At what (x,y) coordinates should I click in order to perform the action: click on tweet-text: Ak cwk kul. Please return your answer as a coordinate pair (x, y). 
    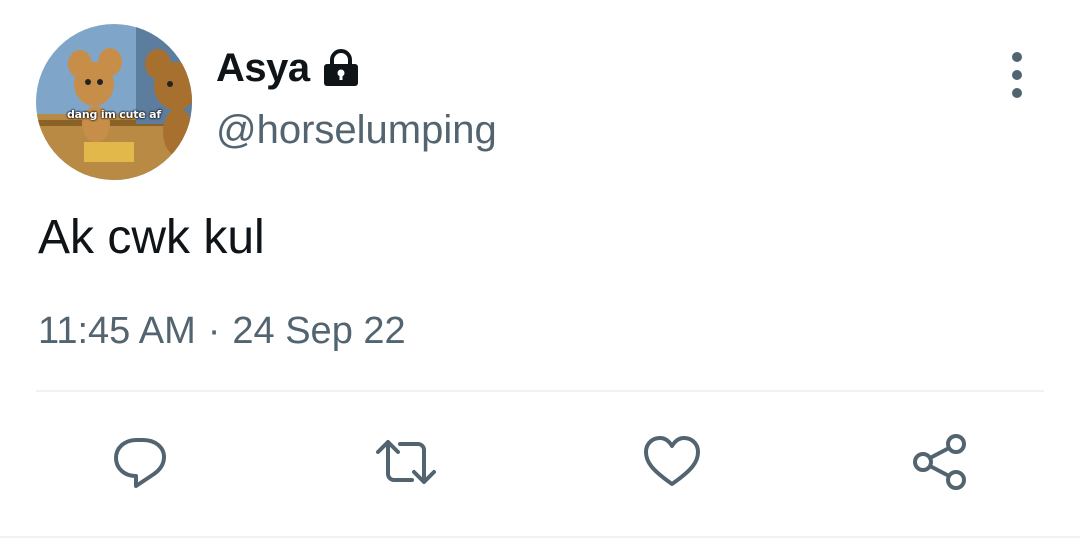
    Looking at the image, I should click on (151, 237).